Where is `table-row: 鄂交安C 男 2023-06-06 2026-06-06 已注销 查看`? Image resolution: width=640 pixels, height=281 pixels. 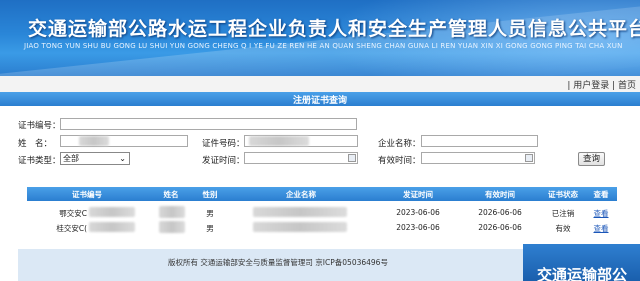 table-row: 鄂交安C 男 2023-06-06 2026-06-06 已注销 查看 is located at coordinates (322, 212).